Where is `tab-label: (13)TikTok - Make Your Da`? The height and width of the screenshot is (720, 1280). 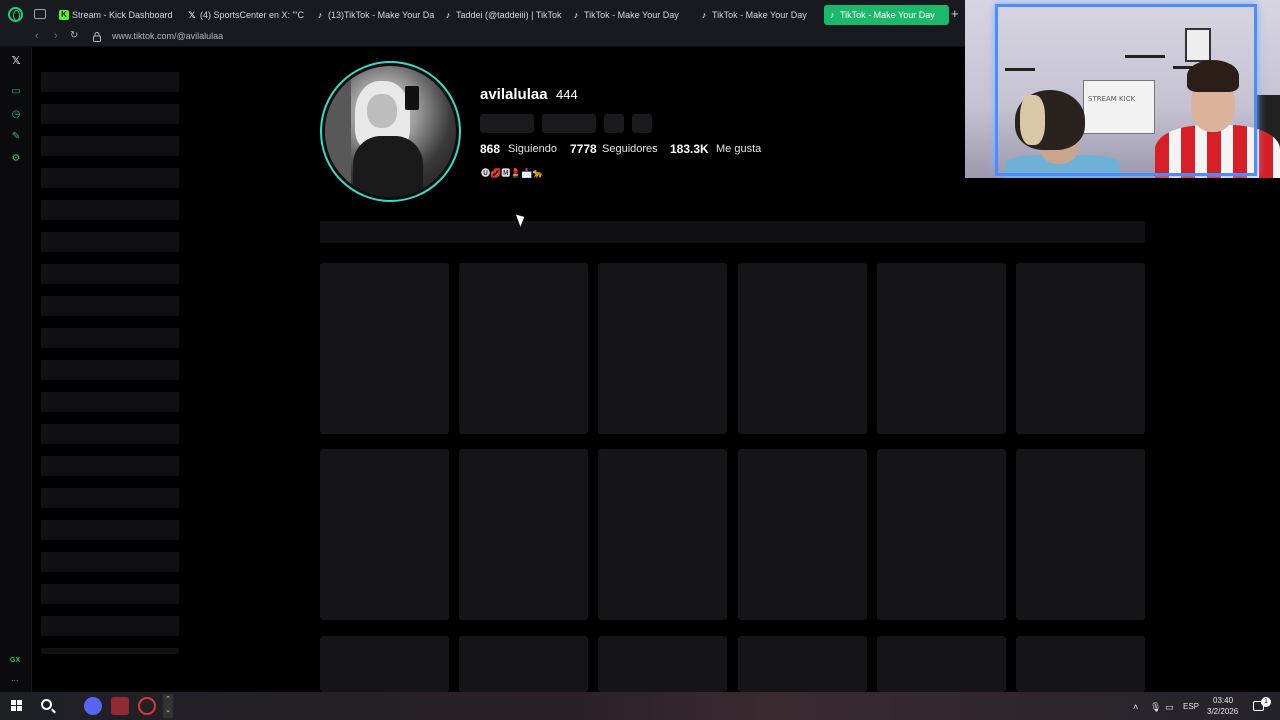
tab-label: (13)TikTok - Make Your Da is located at coordinates (381, 15).